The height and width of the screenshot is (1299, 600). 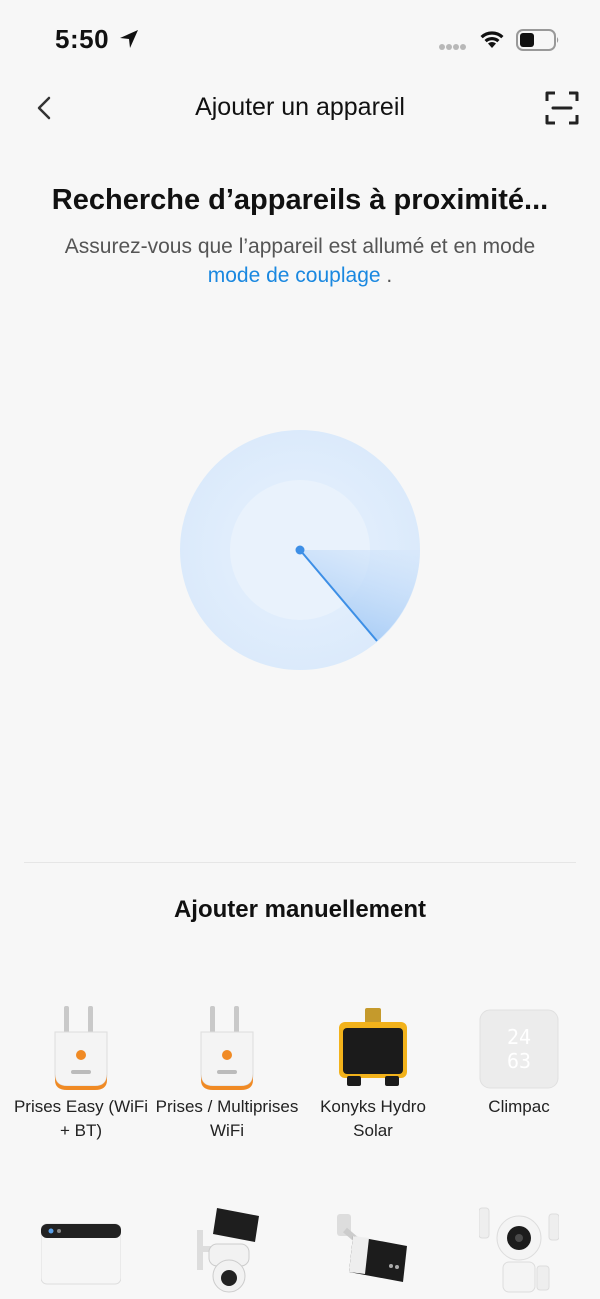 I want to click on device-label: Climpac, so click(x=519, y=1106).